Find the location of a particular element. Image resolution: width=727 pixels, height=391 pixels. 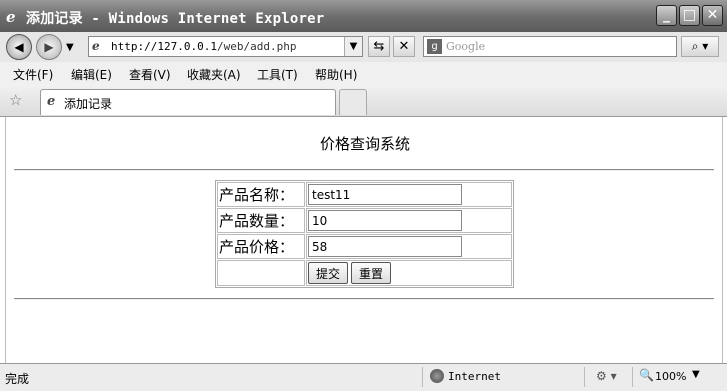

address-url: http://127.0.0.1/web/add.php is located at coordinates (203, 46).